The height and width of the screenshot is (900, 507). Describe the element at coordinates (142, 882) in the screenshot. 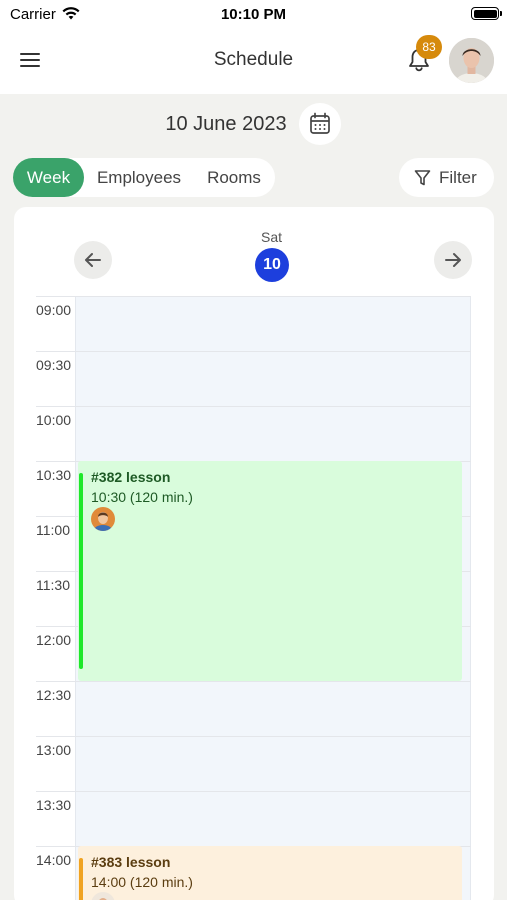

I see `event-time: 14:00 (120 min.)` at that location.